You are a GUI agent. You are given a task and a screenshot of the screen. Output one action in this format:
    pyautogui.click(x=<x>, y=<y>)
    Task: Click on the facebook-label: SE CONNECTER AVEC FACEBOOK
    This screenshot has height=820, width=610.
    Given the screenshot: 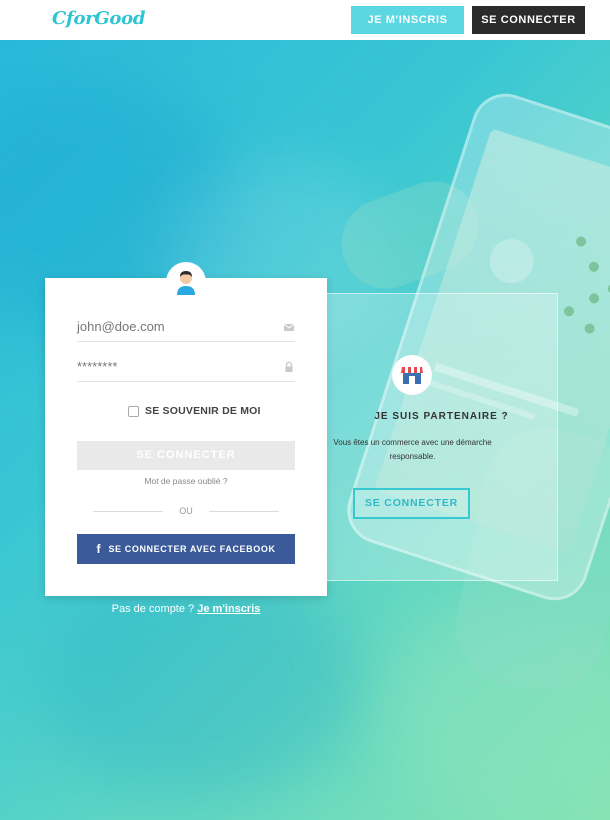 What is the action you would take?
    pyautogui.click(x=192, y=549)
    